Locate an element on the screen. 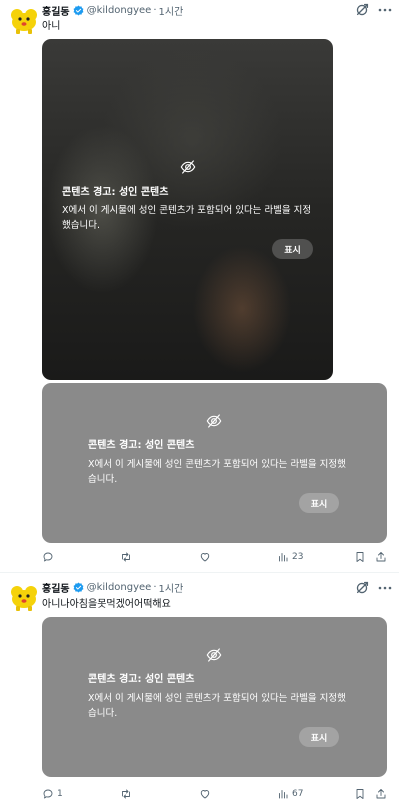 Image resolution: width=399 pixels, height=811 pixels. view-count: 23 is located at coordinates (298, 557).